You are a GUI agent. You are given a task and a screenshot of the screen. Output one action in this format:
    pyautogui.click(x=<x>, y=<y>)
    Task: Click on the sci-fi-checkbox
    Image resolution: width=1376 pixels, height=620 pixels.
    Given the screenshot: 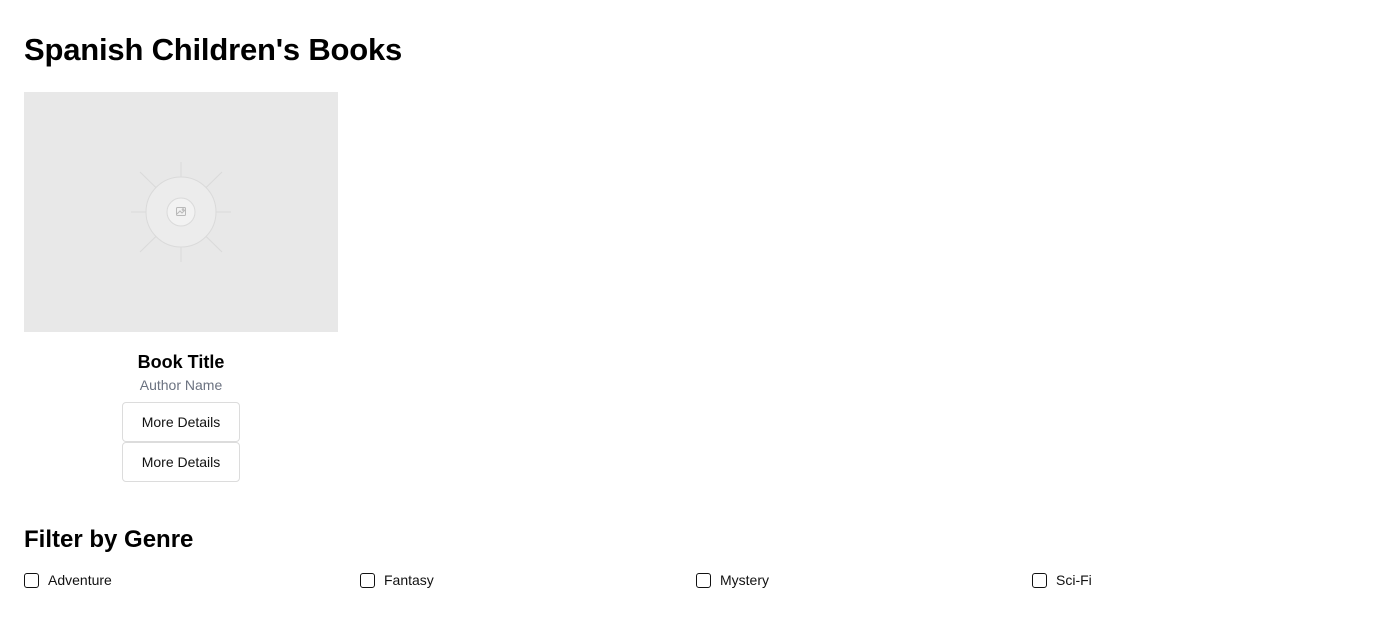 What is the action you would take?
    pyautogui.click(x=1039, y=580)
    